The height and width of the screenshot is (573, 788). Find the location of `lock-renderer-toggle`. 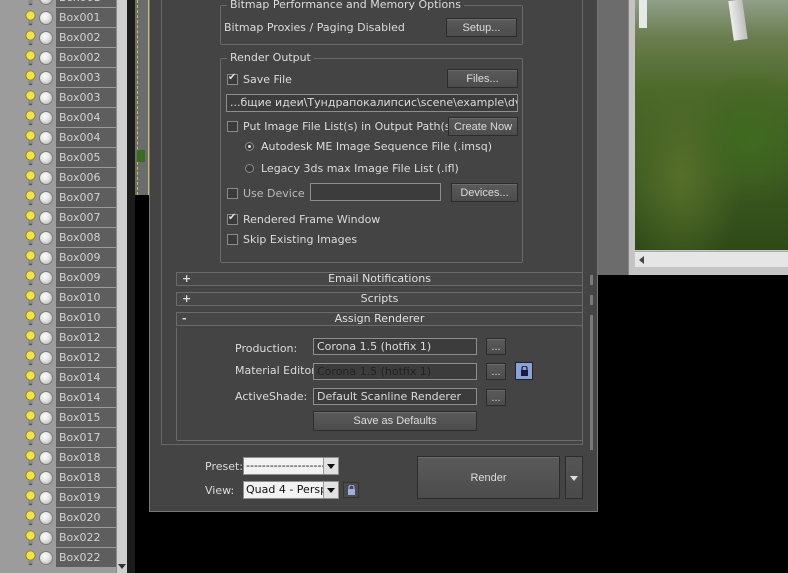

lock-renderer-toggle is located at coordinates (524, 371).